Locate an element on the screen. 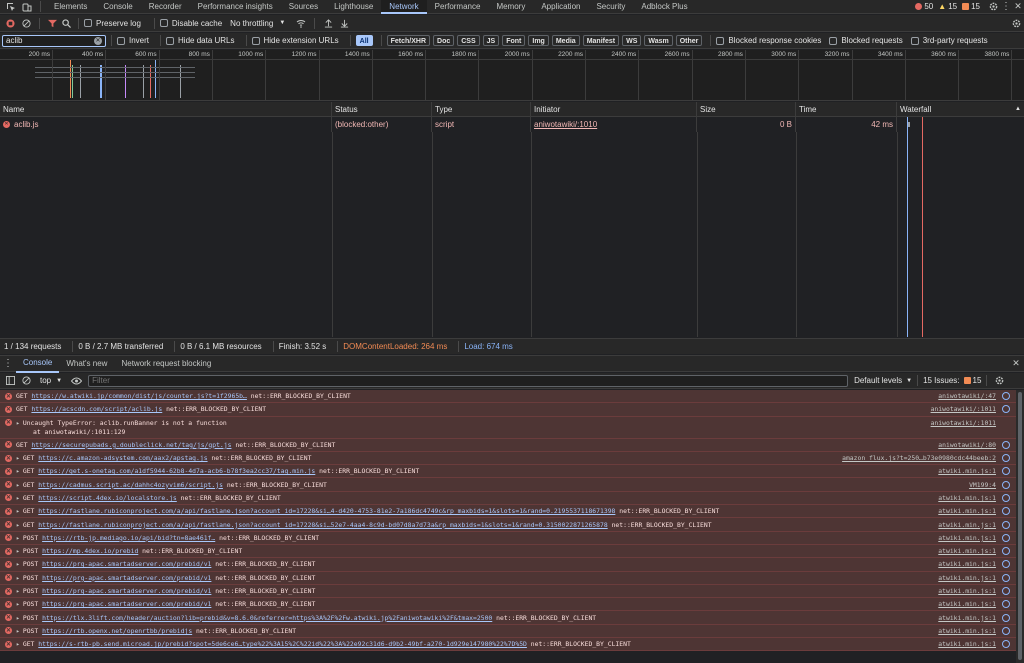 Image resolution: width=1024 pixels, height=663 pixels. column-header-initiator: Initiator is located at coordinates (614, 109).